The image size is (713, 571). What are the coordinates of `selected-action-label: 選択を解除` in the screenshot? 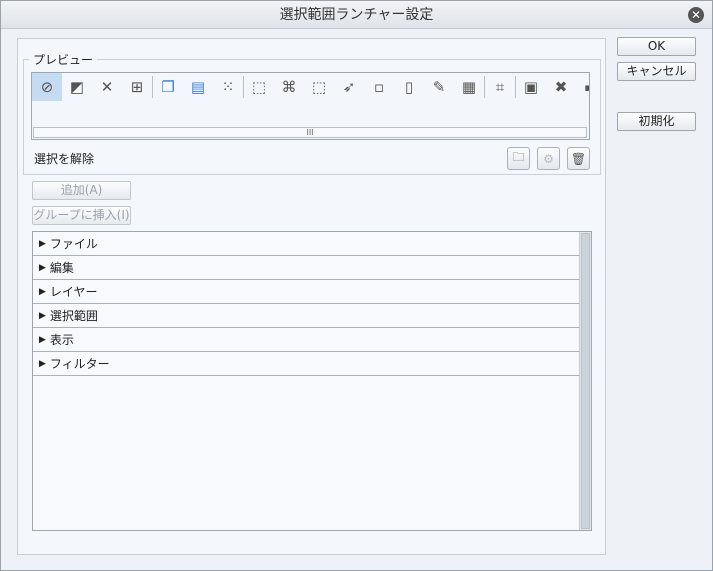 It's located at (64, 159).